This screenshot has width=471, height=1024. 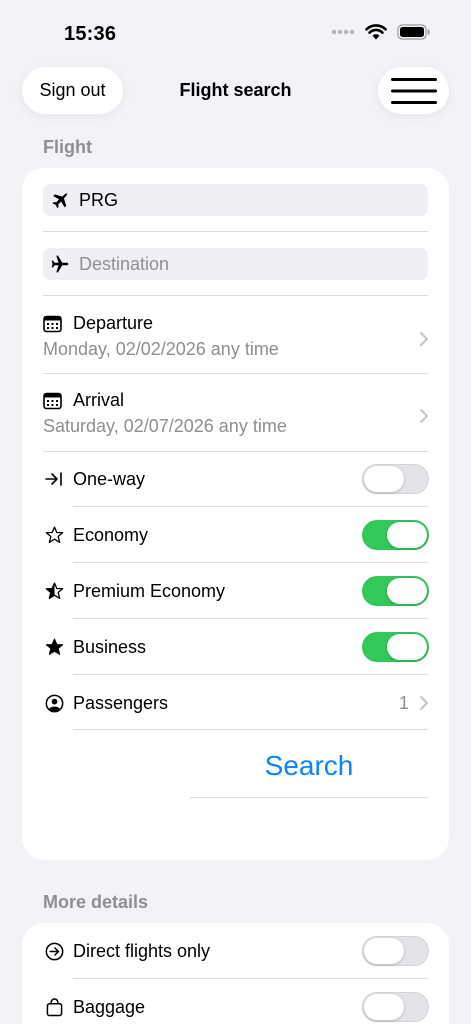 I want to click on person-circle-icon, so click(x=54, y=703).